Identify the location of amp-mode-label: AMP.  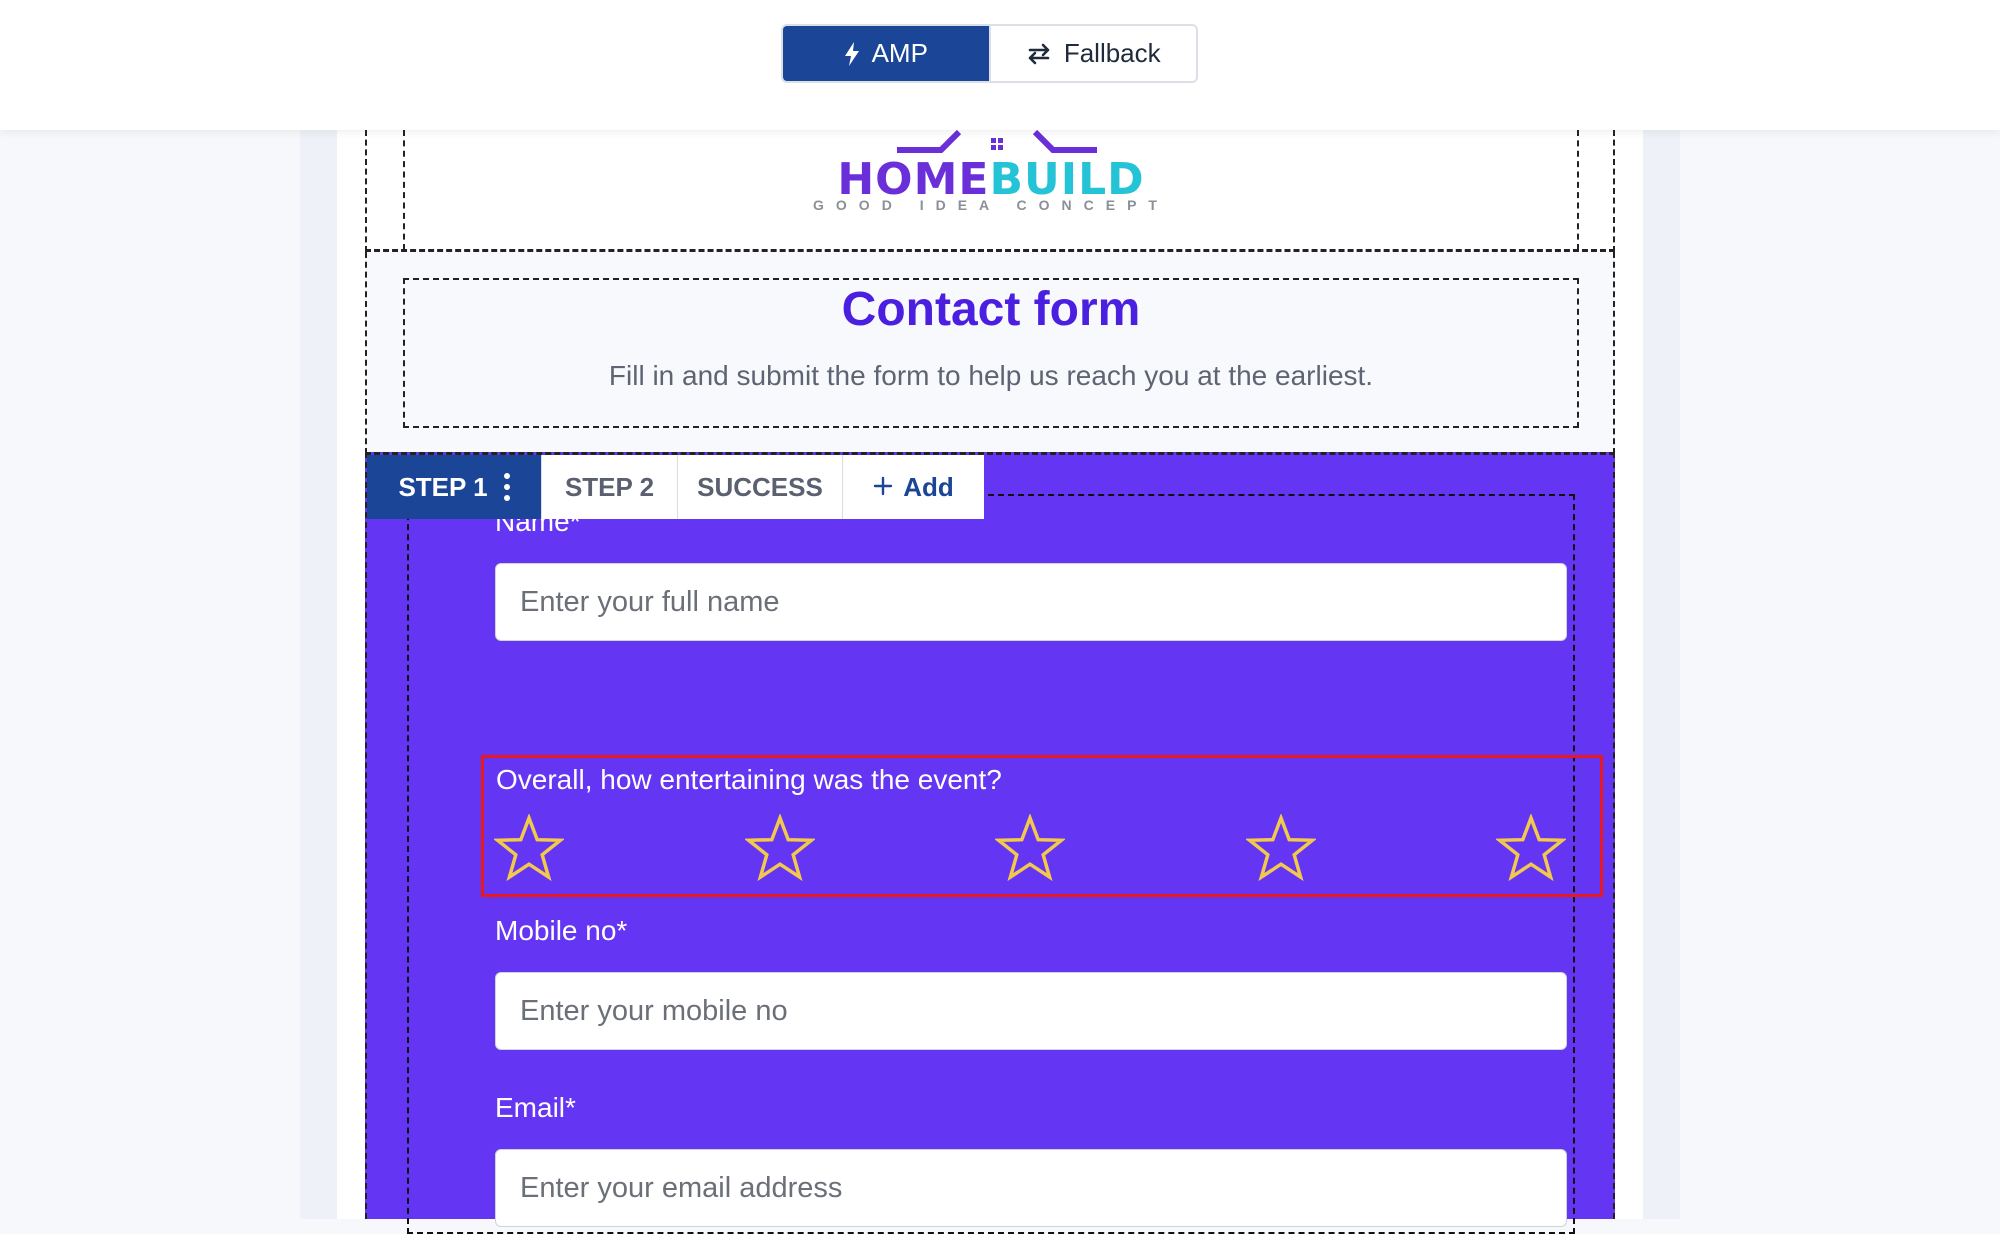
(899, 53).